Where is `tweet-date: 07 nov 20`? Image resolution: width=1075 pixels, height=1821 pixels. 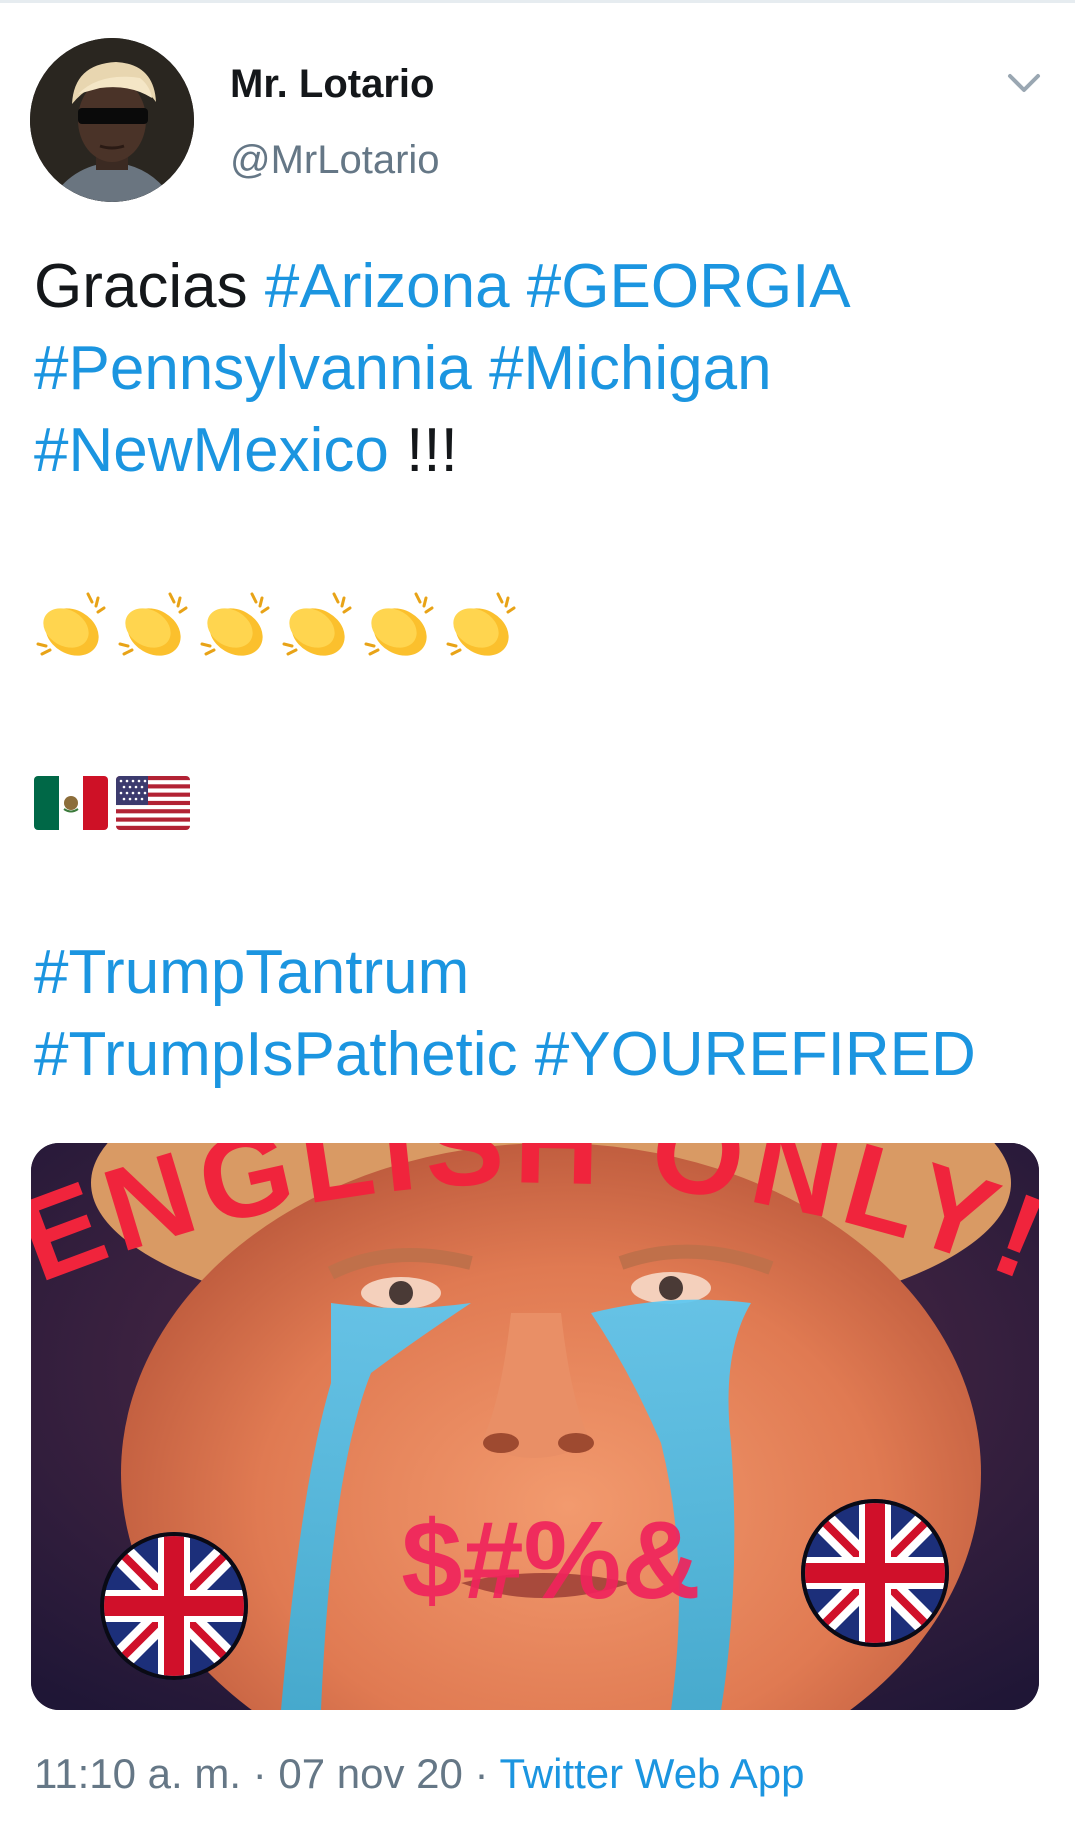
tweet-date: 07 nov 20 is located at coordinates (370, 1773).